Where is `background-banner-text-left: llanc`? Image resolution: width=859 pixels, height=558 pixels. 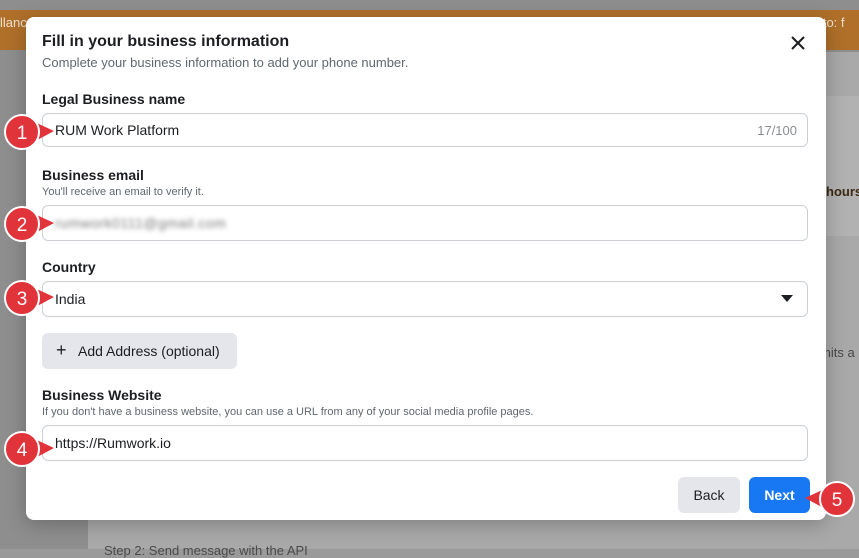 background-banner-text-left: llanc is located at coordinates (13, 22).